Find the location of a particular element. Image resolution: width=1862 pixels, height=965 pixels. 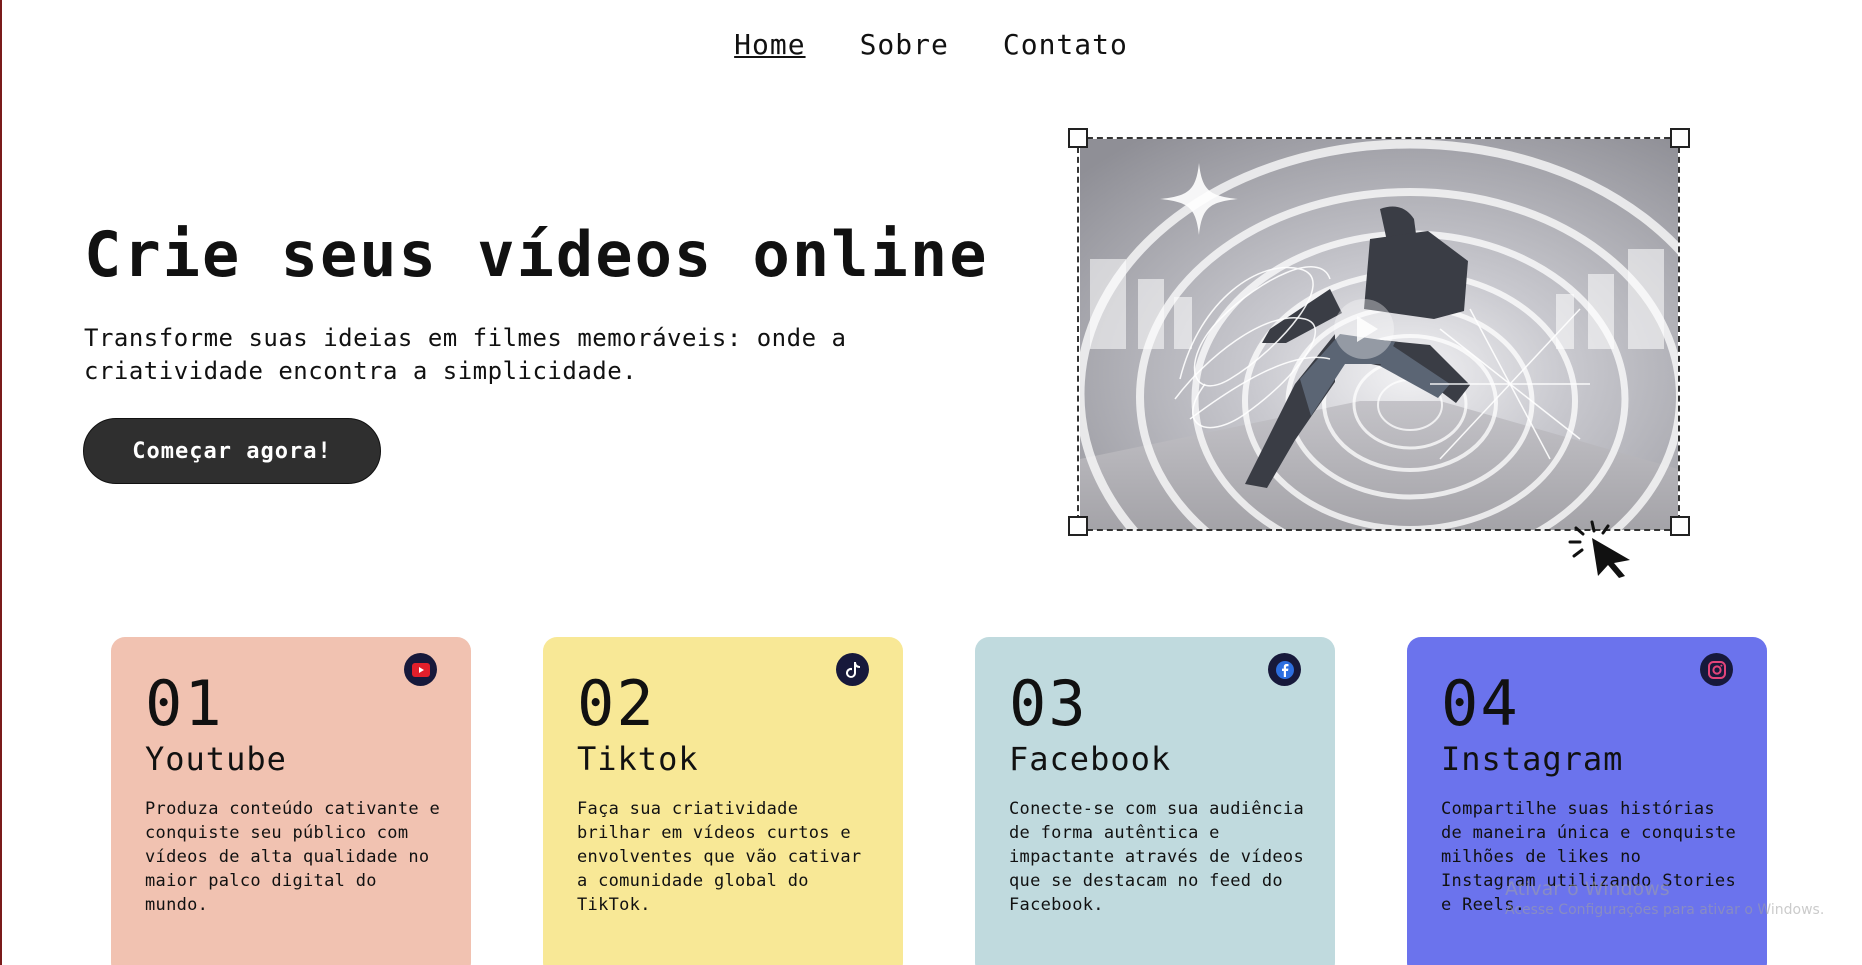

cursor-click-icon is located at coordinates (1599, 549).